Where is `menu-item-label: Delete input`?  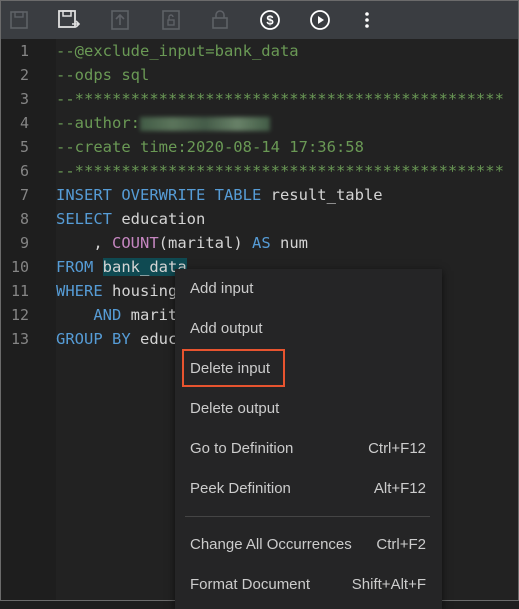 menu-item-label: Delete input is located at coordinates (230, 368).